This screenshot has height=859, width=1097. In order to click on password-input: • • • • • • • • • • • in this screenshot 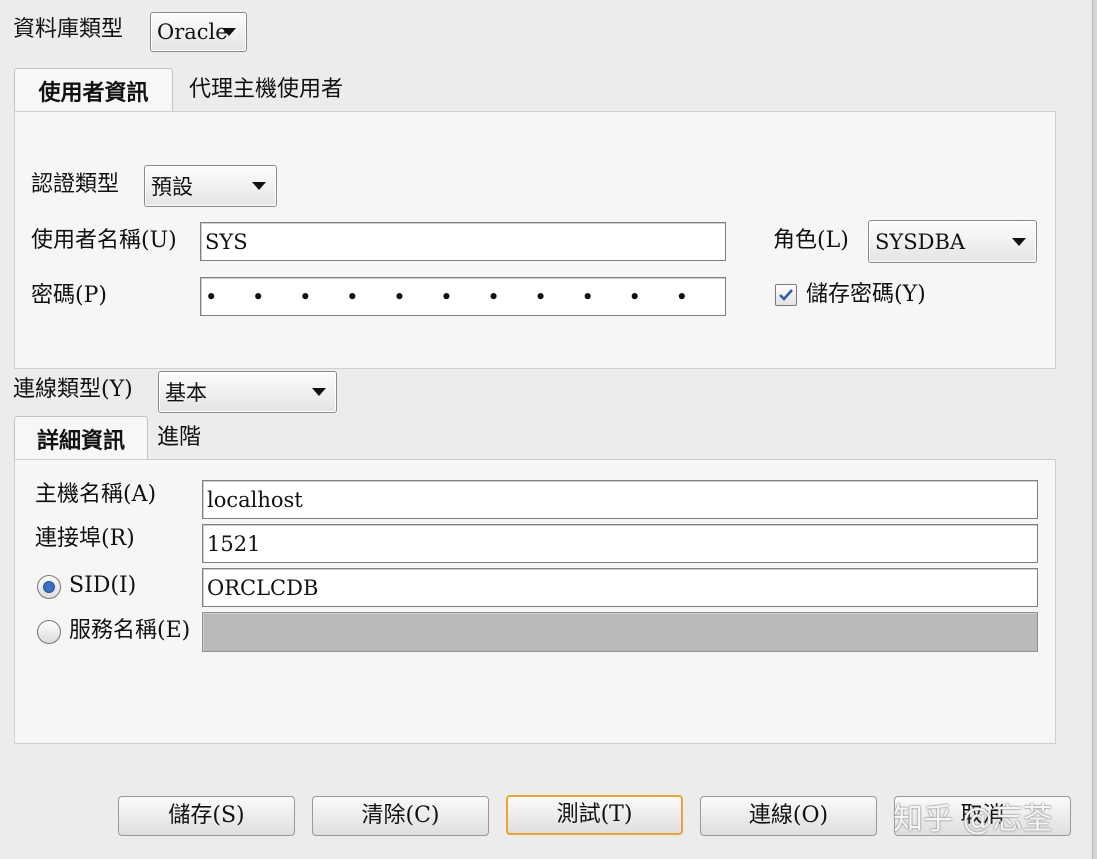, I will do `click(463, 296)`.